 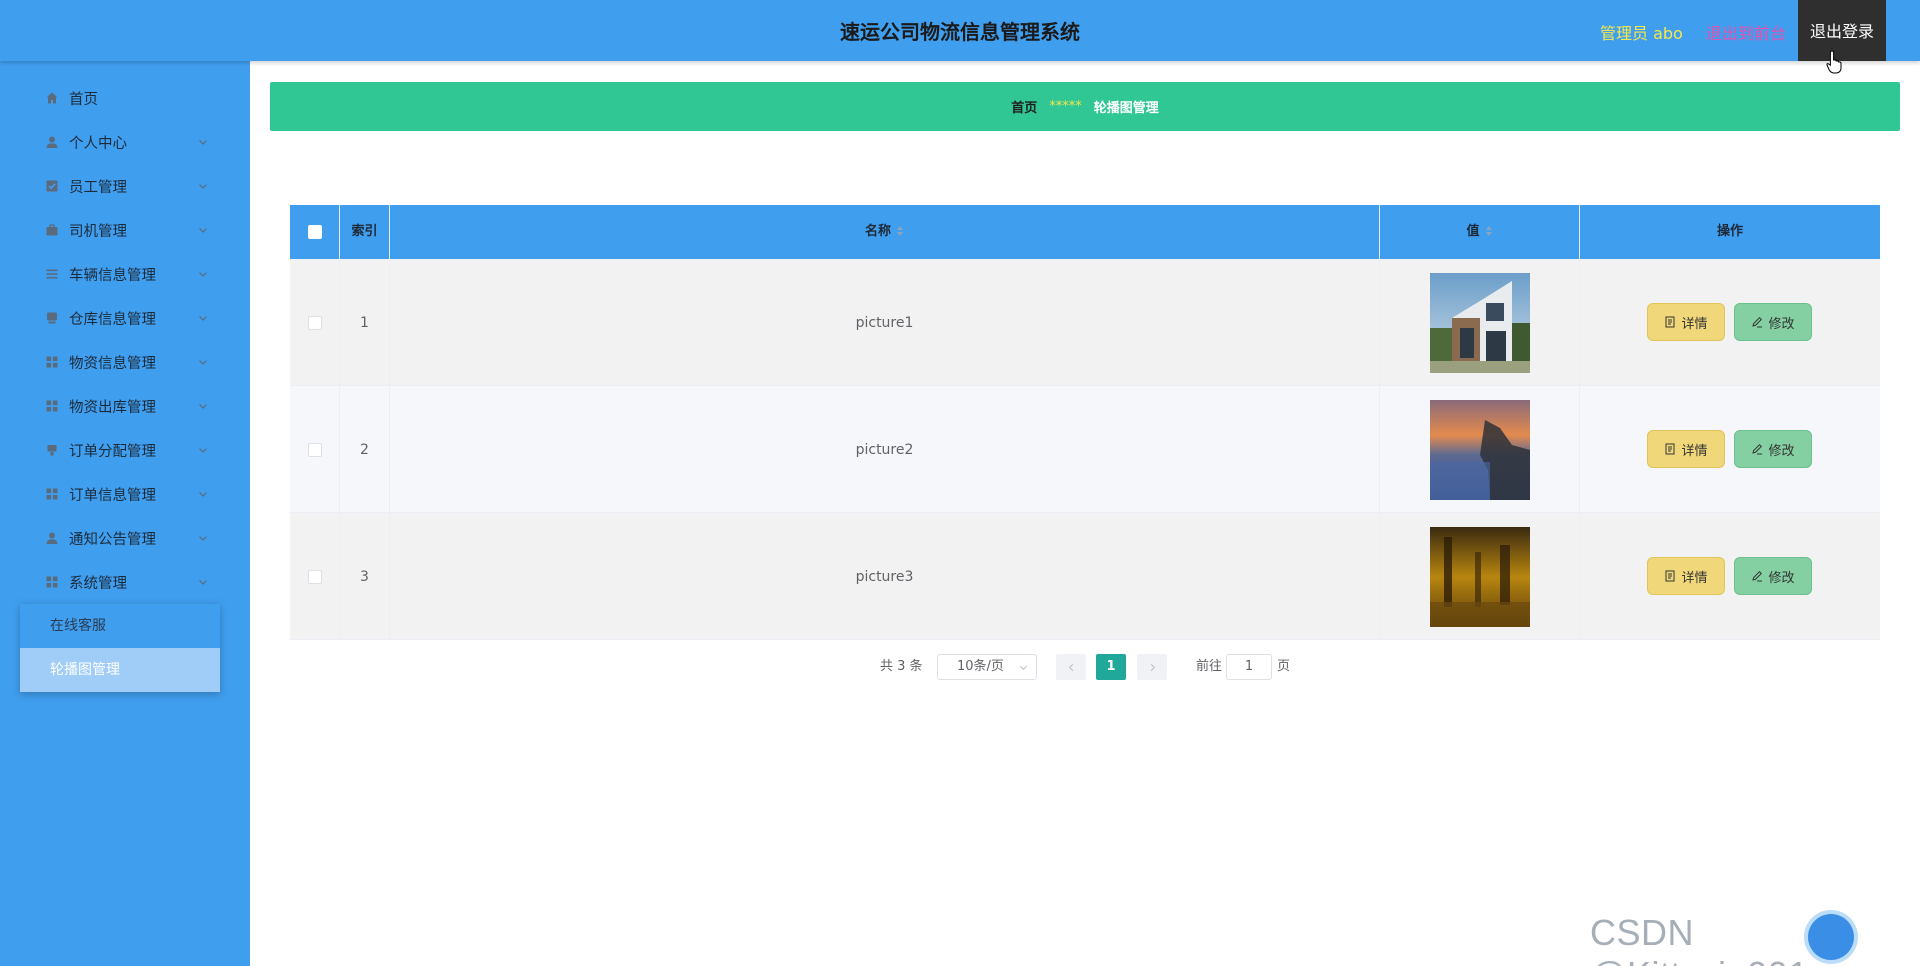 I want to click on back-to-front-link: 退出到前台, so click(x=1746, y=32).